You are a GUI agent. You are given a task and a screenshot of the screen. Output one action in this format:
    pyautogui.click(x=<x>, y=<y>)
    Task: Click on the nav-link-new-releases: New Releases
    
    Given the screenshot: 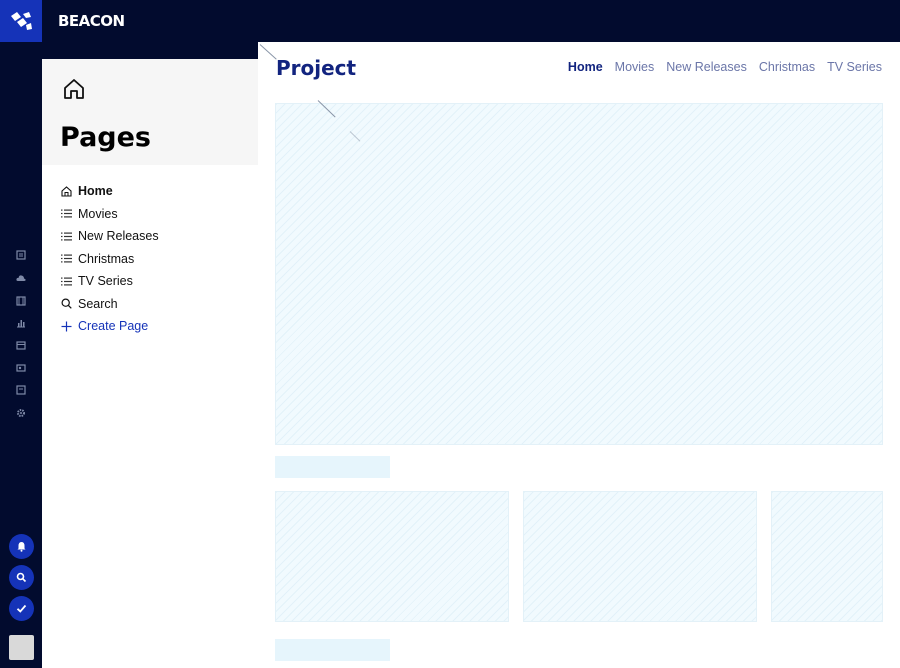 What is the action you would take?
    pyautogui.click(x=706, y=67)
    